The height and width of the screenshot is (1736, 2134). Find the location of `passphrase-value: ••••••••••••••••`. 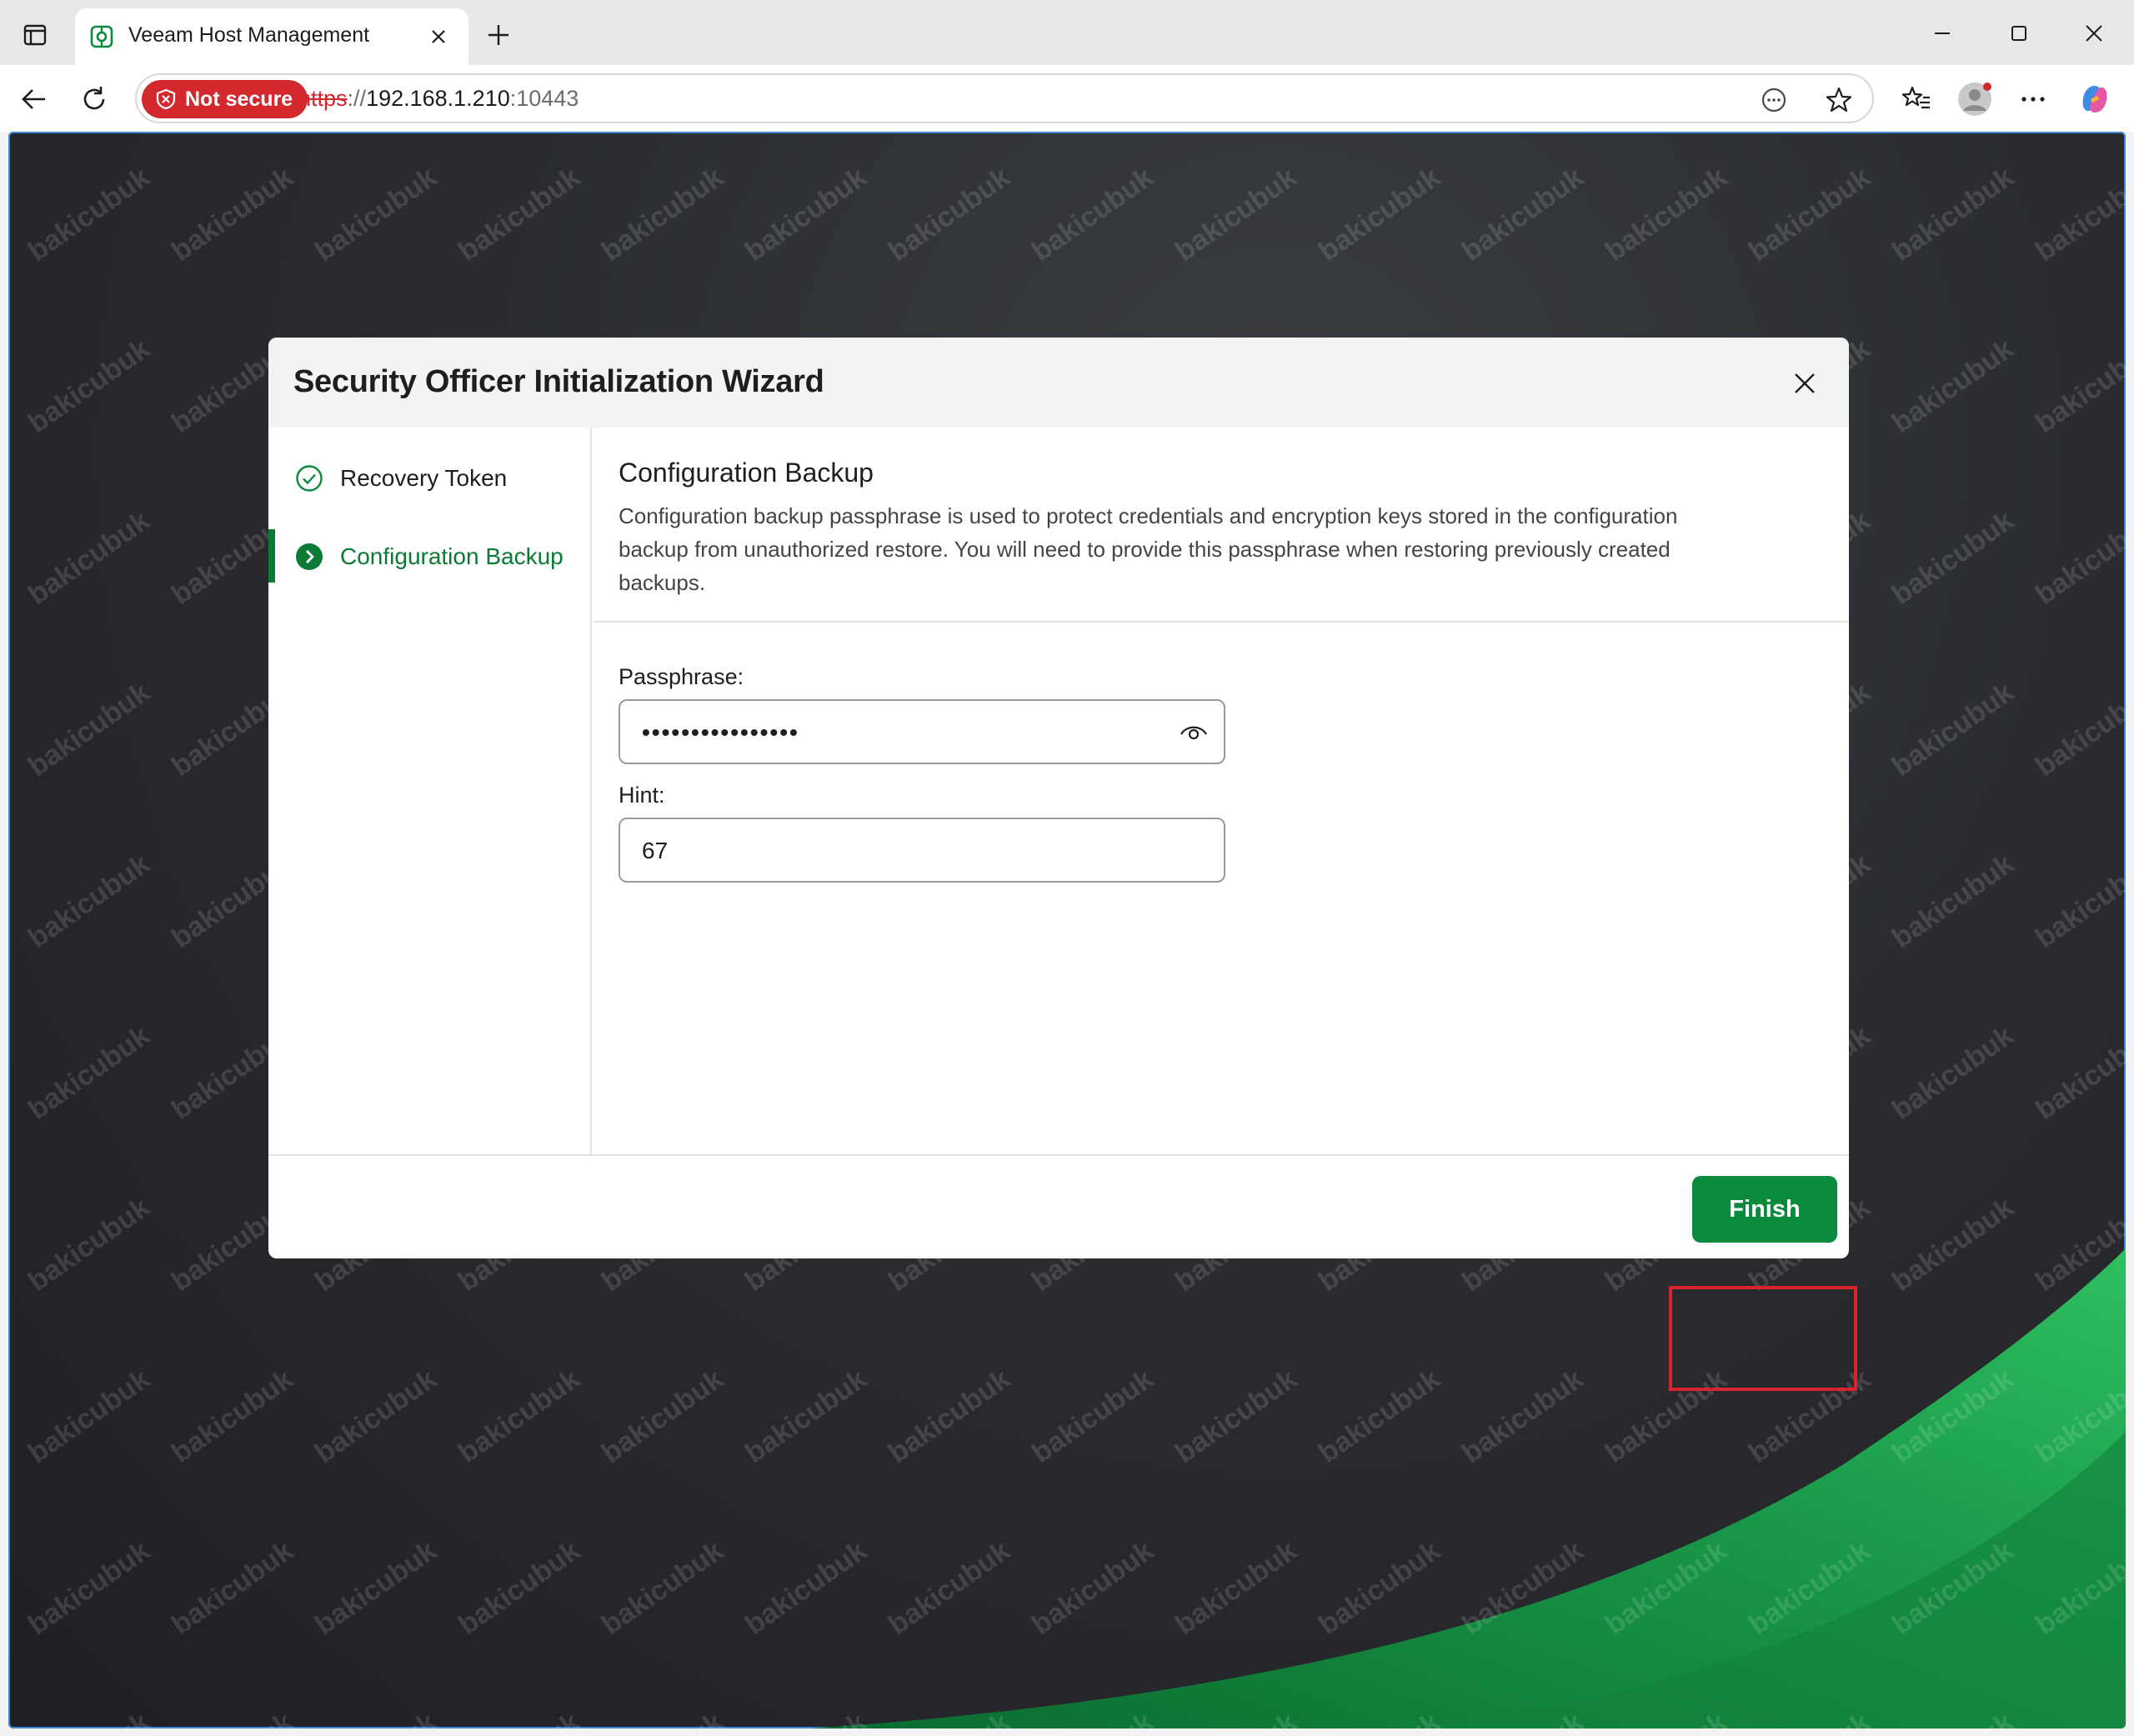

passphrase-value: •••••••••••••••• is located at coordinates (720, 732).